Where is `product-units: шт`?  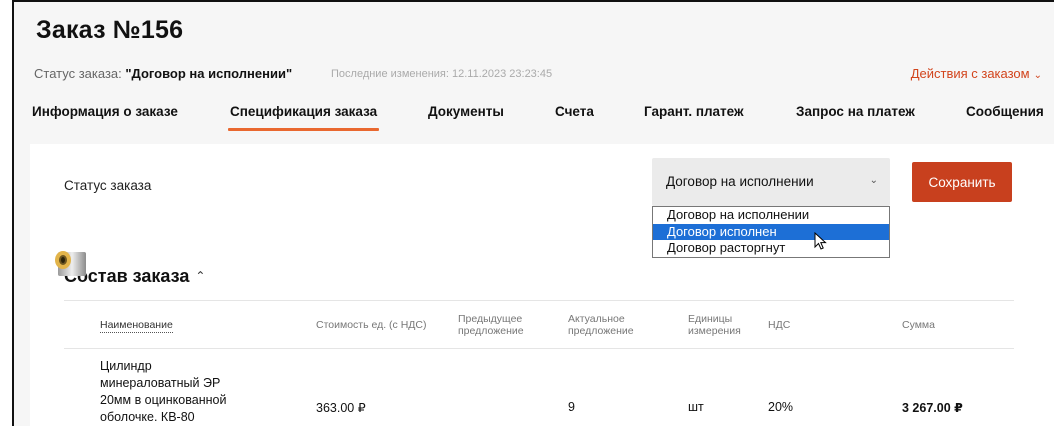
product-units: шт is located at coordinates (696, 407).